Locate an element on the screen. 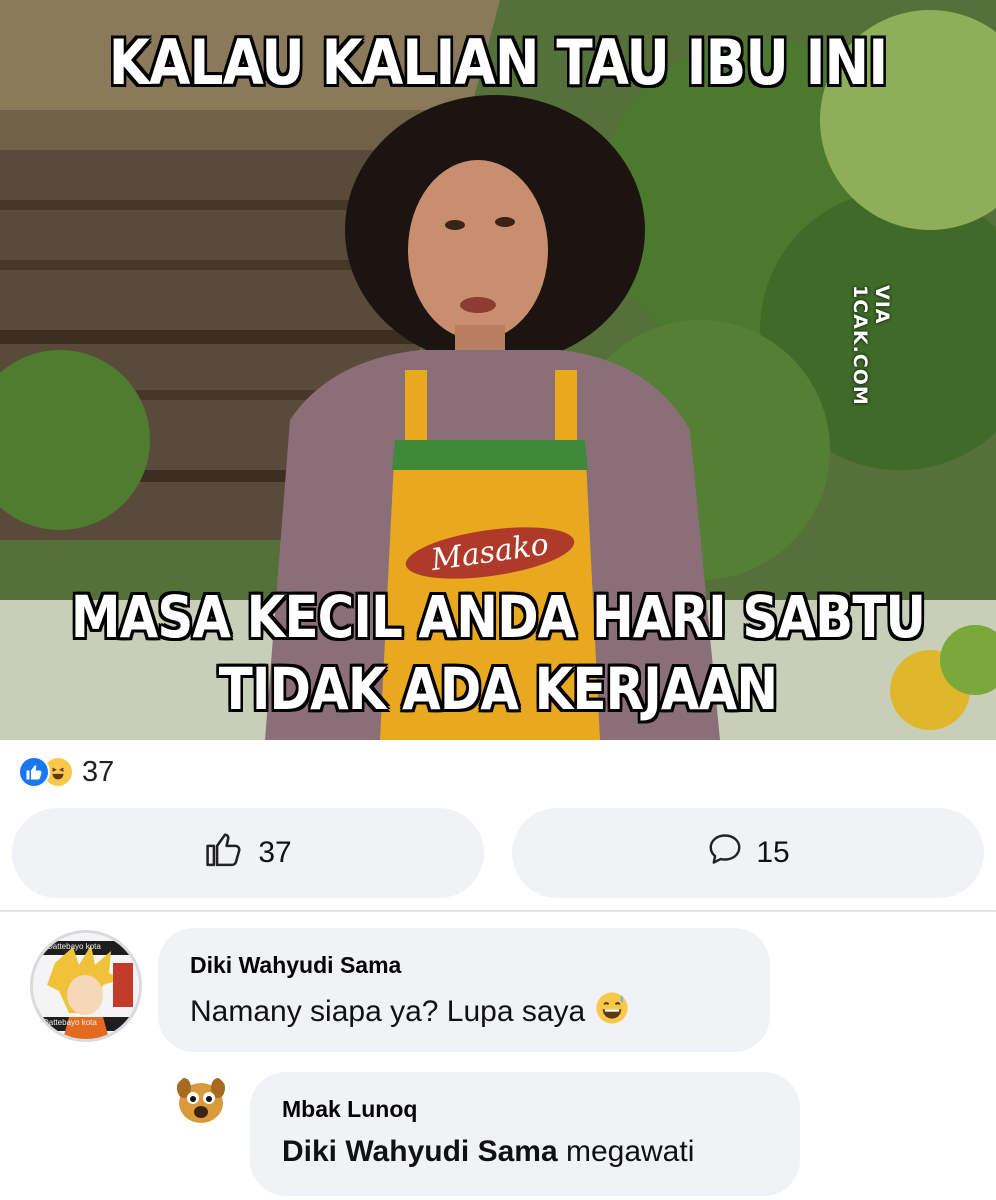 The image size is (996, 1200). like-icon is located at coordinates (34, 772).